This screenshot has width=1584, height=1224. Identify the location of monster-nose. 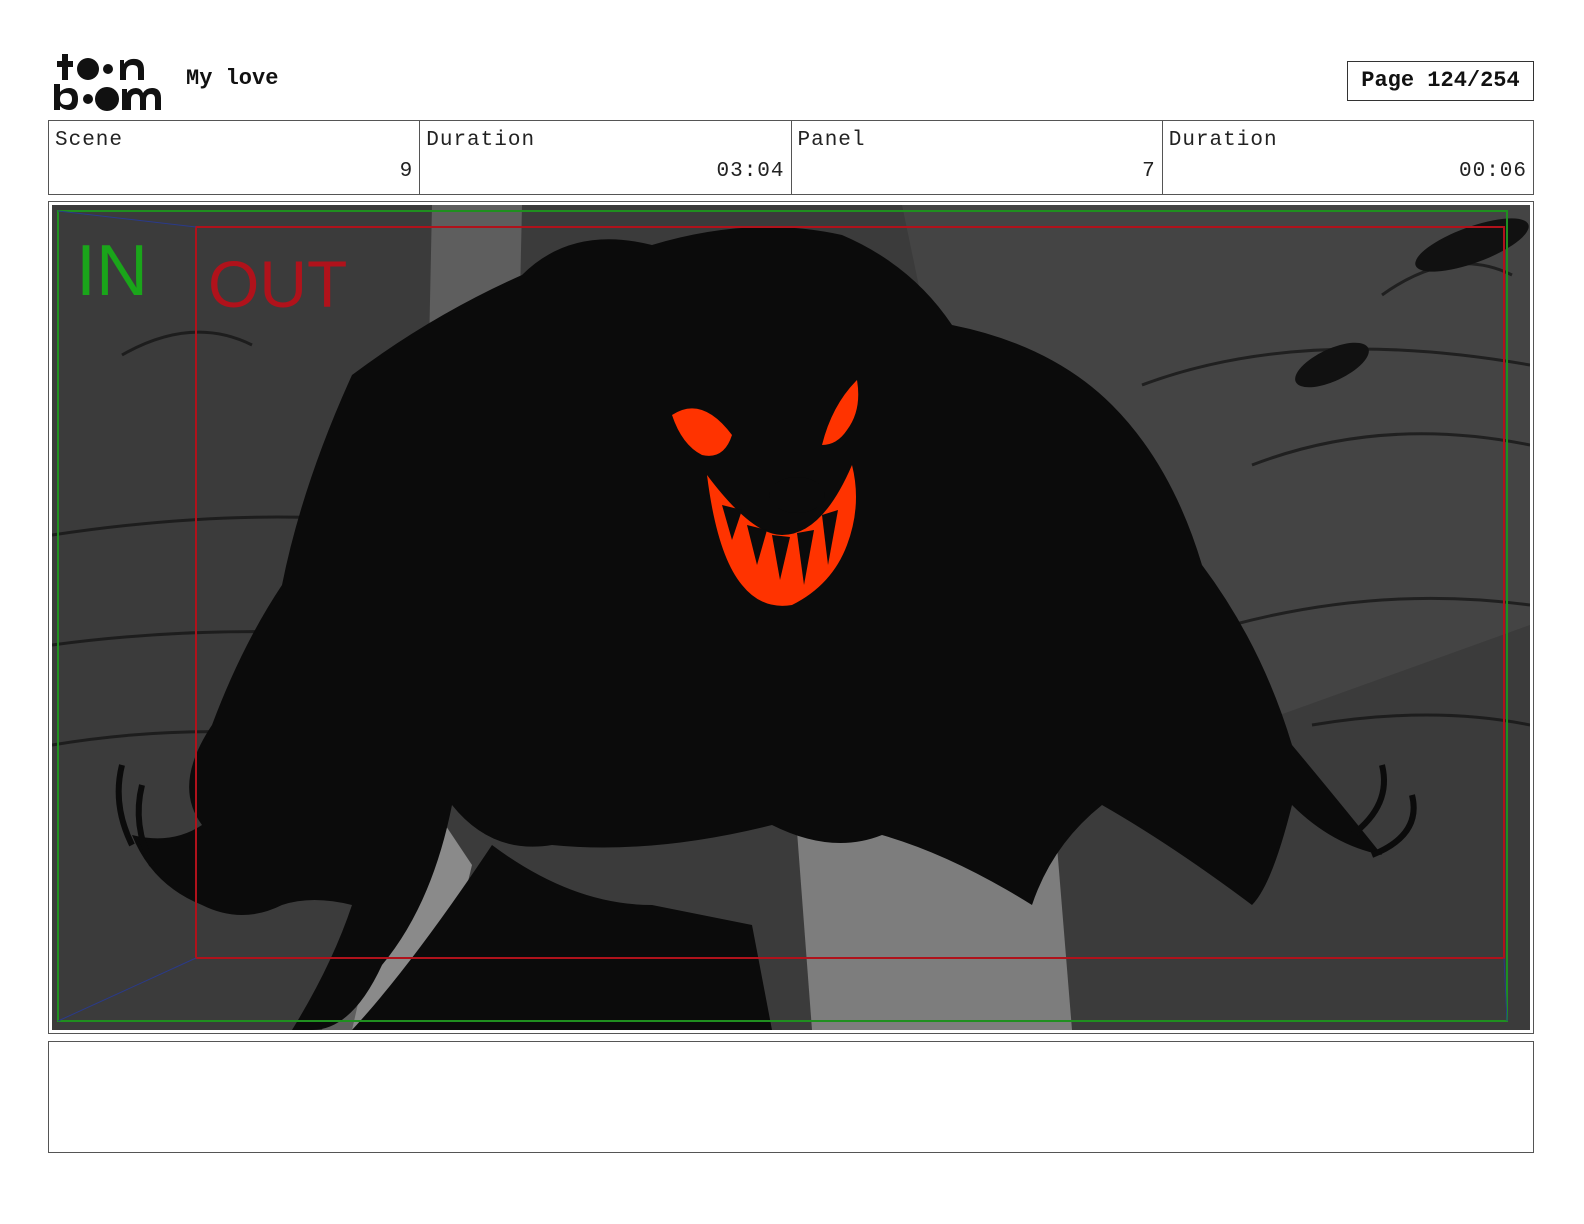
(797, 495).